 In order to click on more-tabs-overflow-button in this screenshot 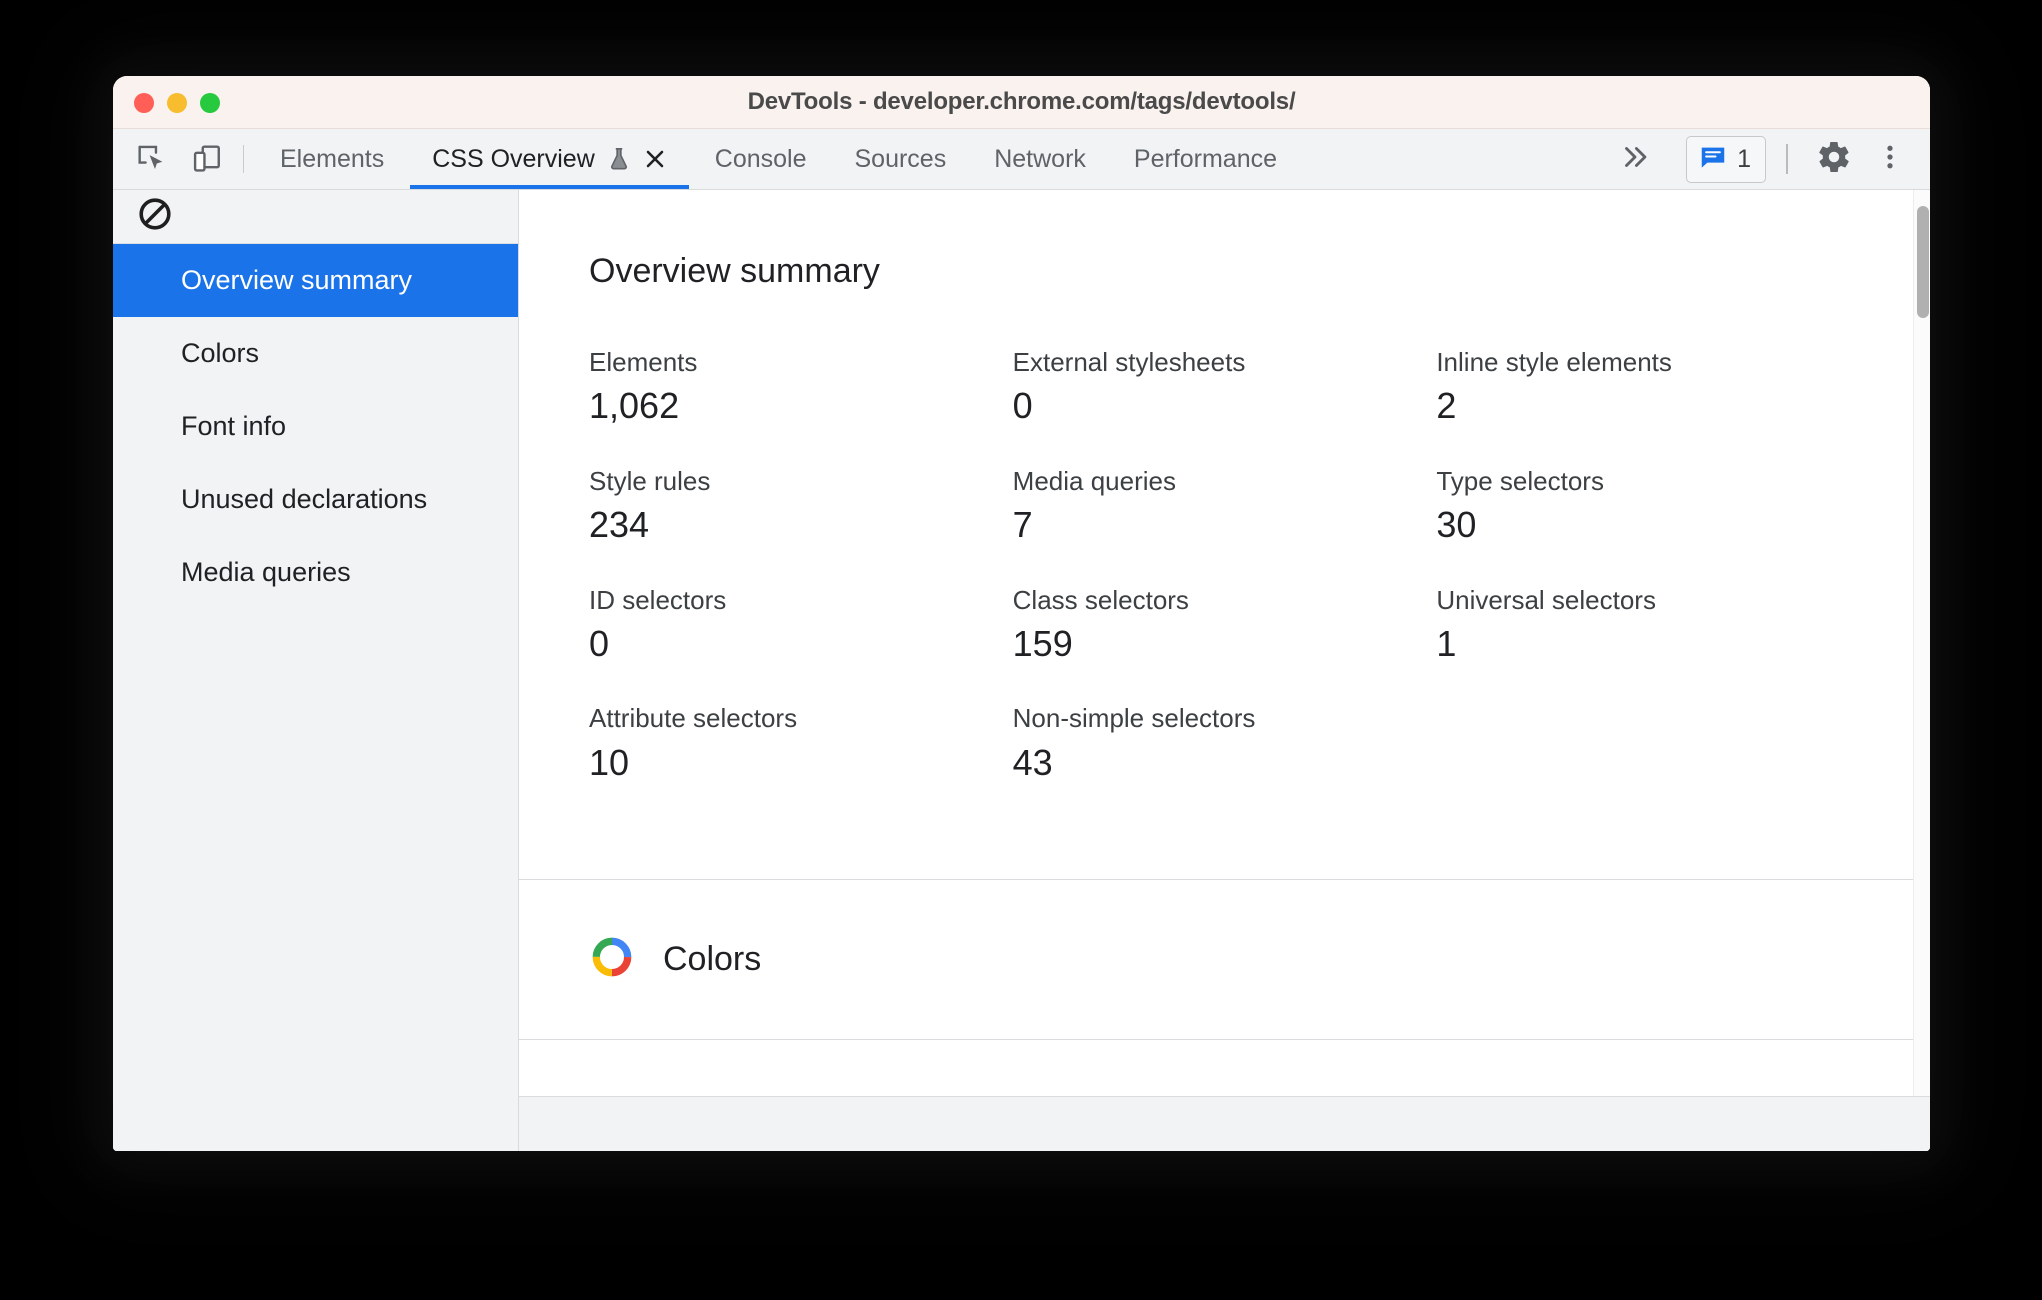, I will do `click(1635, 159)`.